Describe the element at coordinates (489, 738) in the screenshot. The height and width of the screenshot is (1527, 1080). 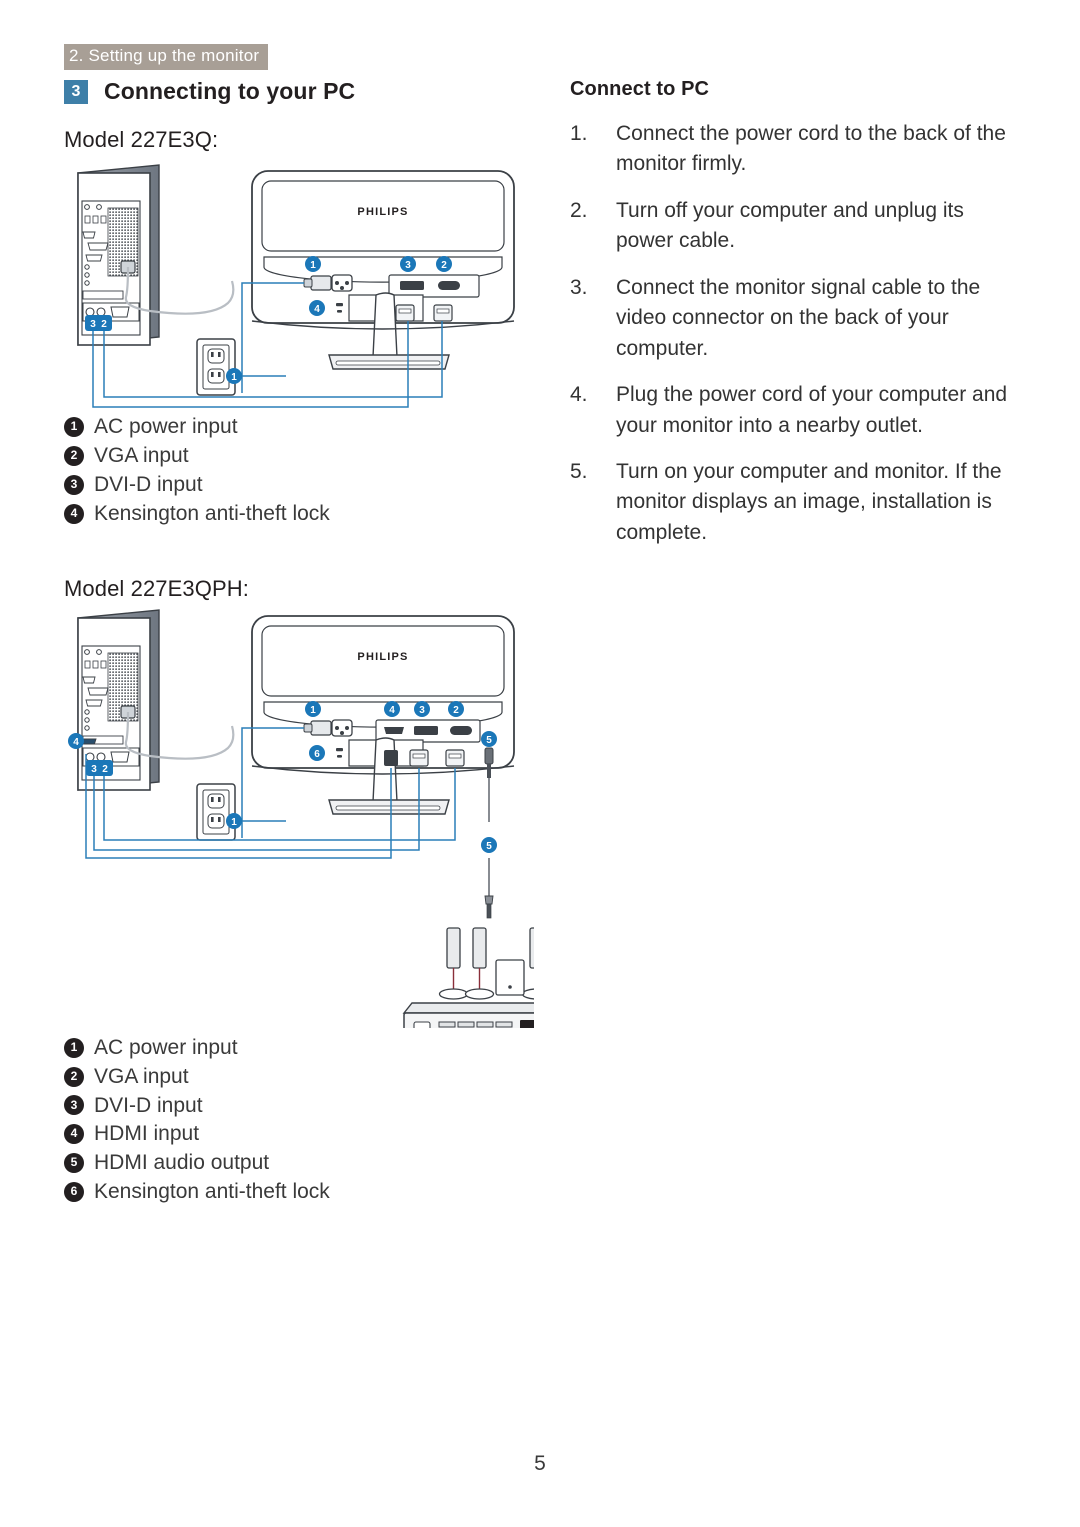
I see `callout-5-monitor: 5` at that location.